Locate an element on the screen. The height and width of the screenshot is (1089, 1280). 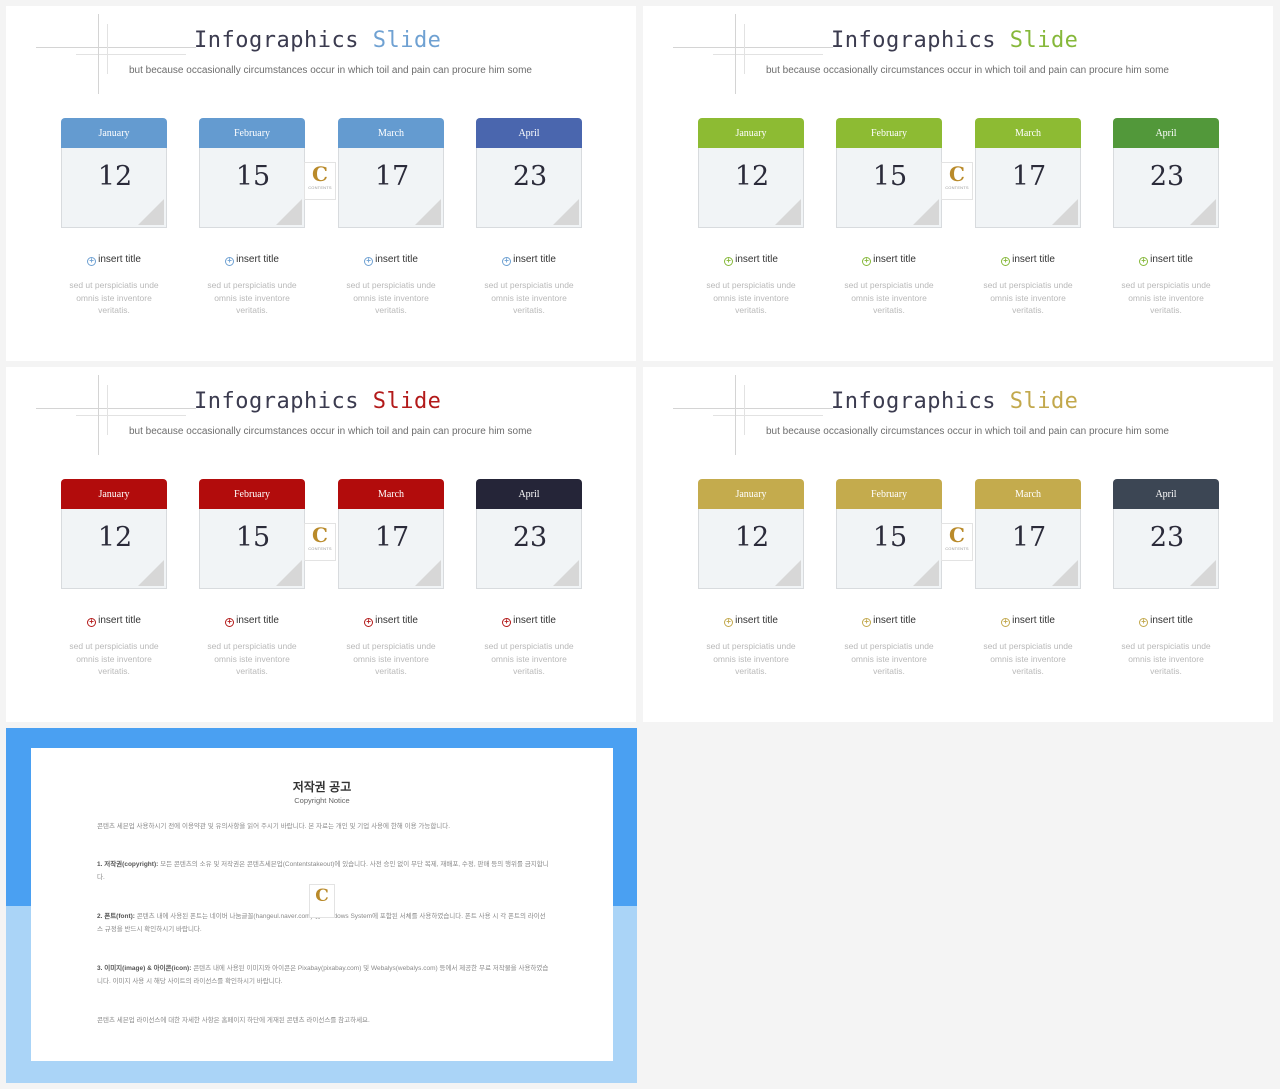
calendar-card: April 23 is located at coordinates (529, 534).